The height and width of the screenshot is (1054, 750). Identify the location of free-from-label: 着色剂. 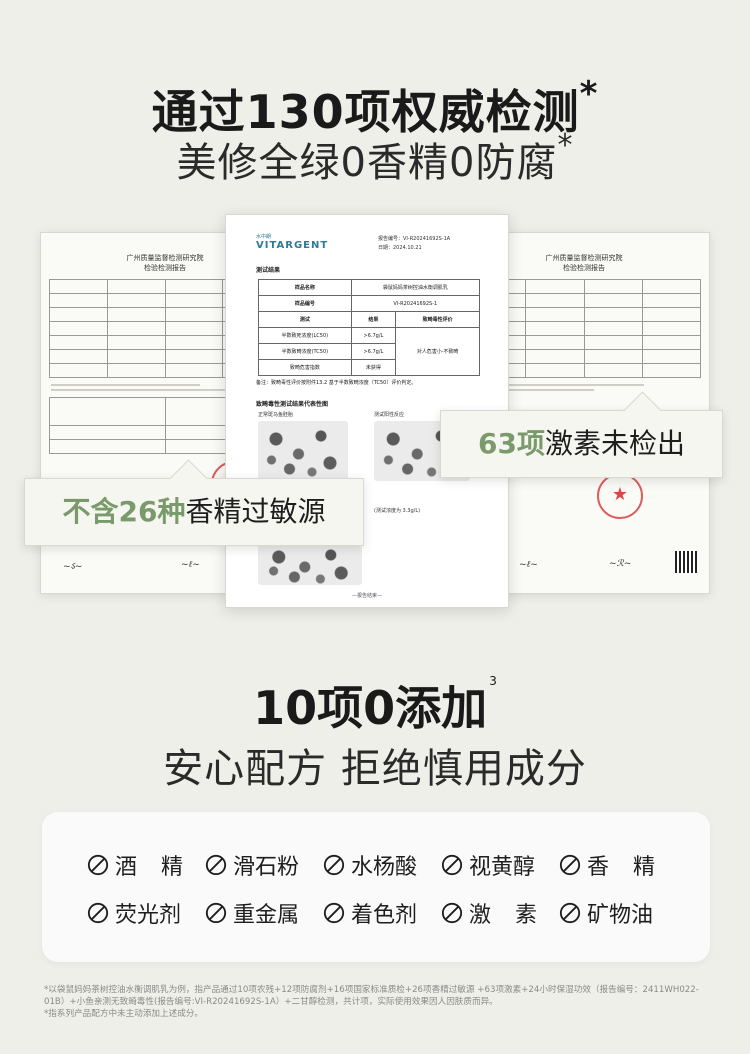
(384, 915).